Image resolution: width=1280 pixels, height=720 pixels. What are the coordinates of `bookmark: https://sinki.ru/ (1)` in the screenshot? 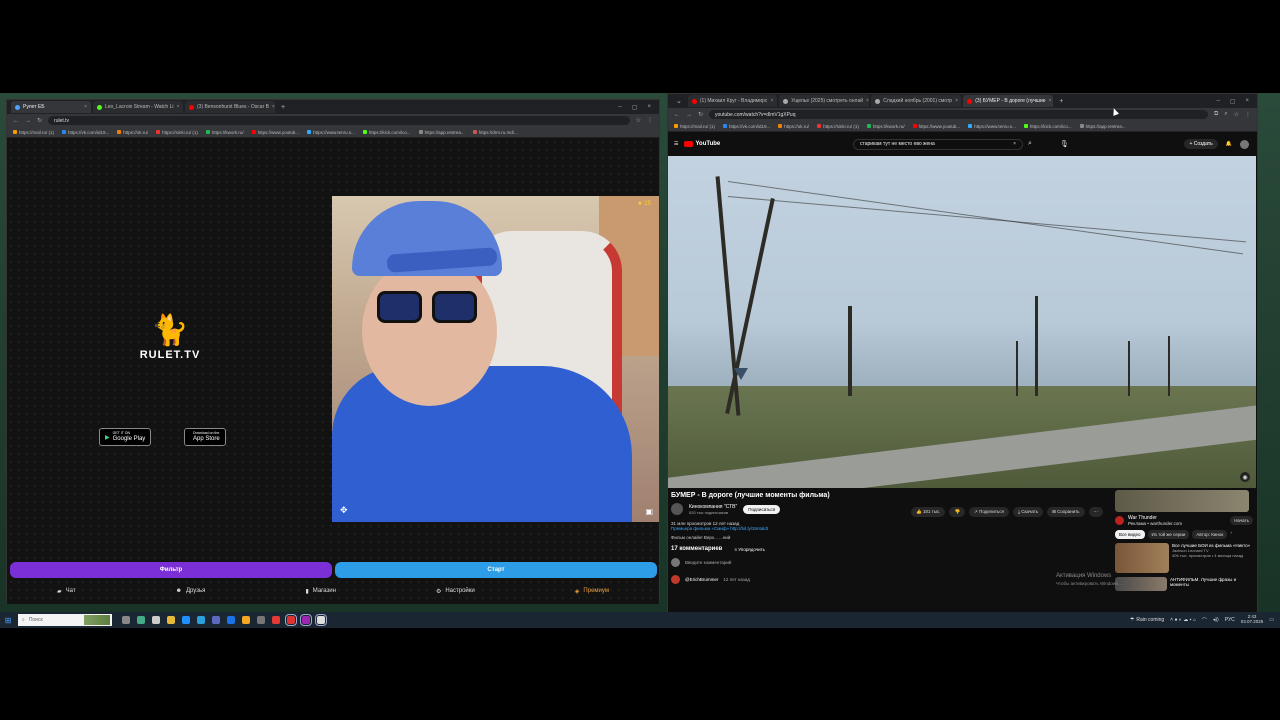 It's located at (177, 132).